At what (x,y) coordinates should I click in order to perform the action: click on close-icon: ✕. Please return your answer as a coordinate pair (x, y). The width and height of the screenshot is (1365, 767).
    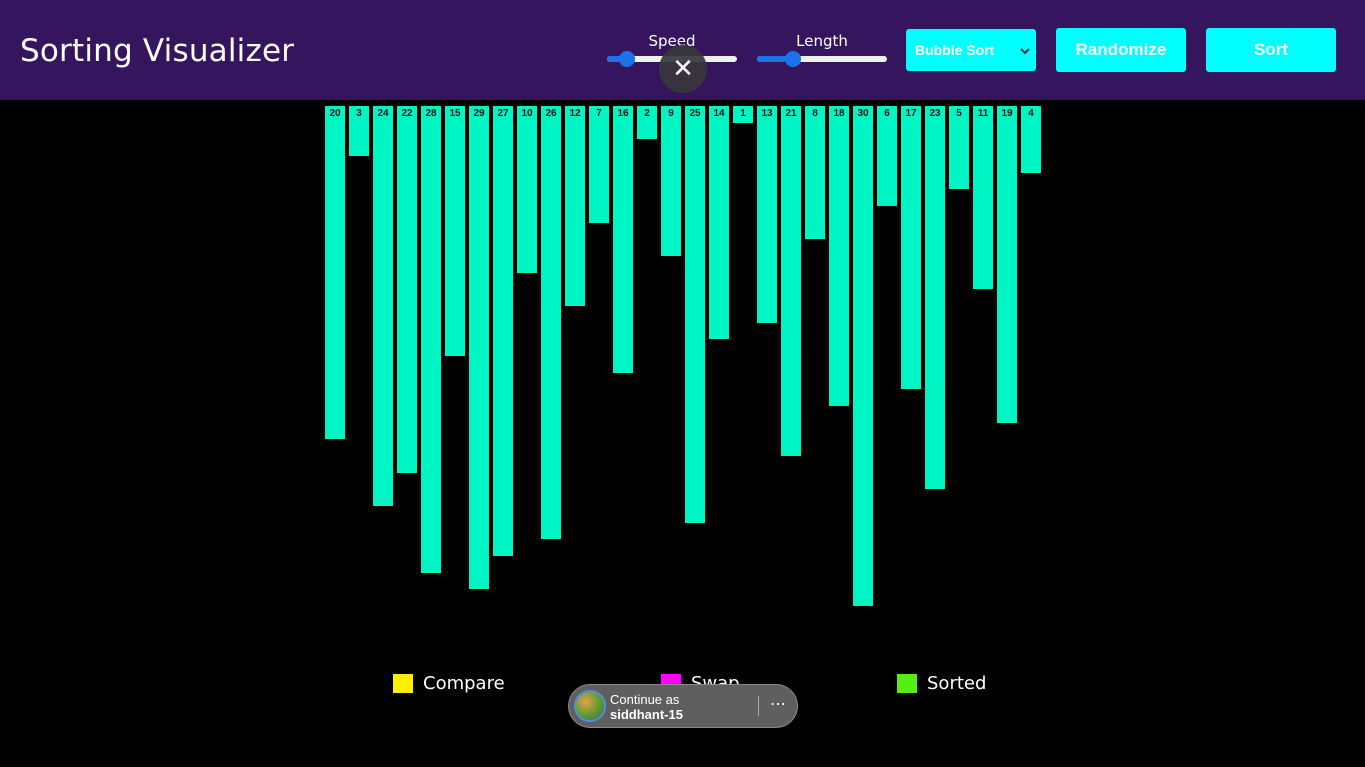
    Looking at the image, I should click on (683, 69).